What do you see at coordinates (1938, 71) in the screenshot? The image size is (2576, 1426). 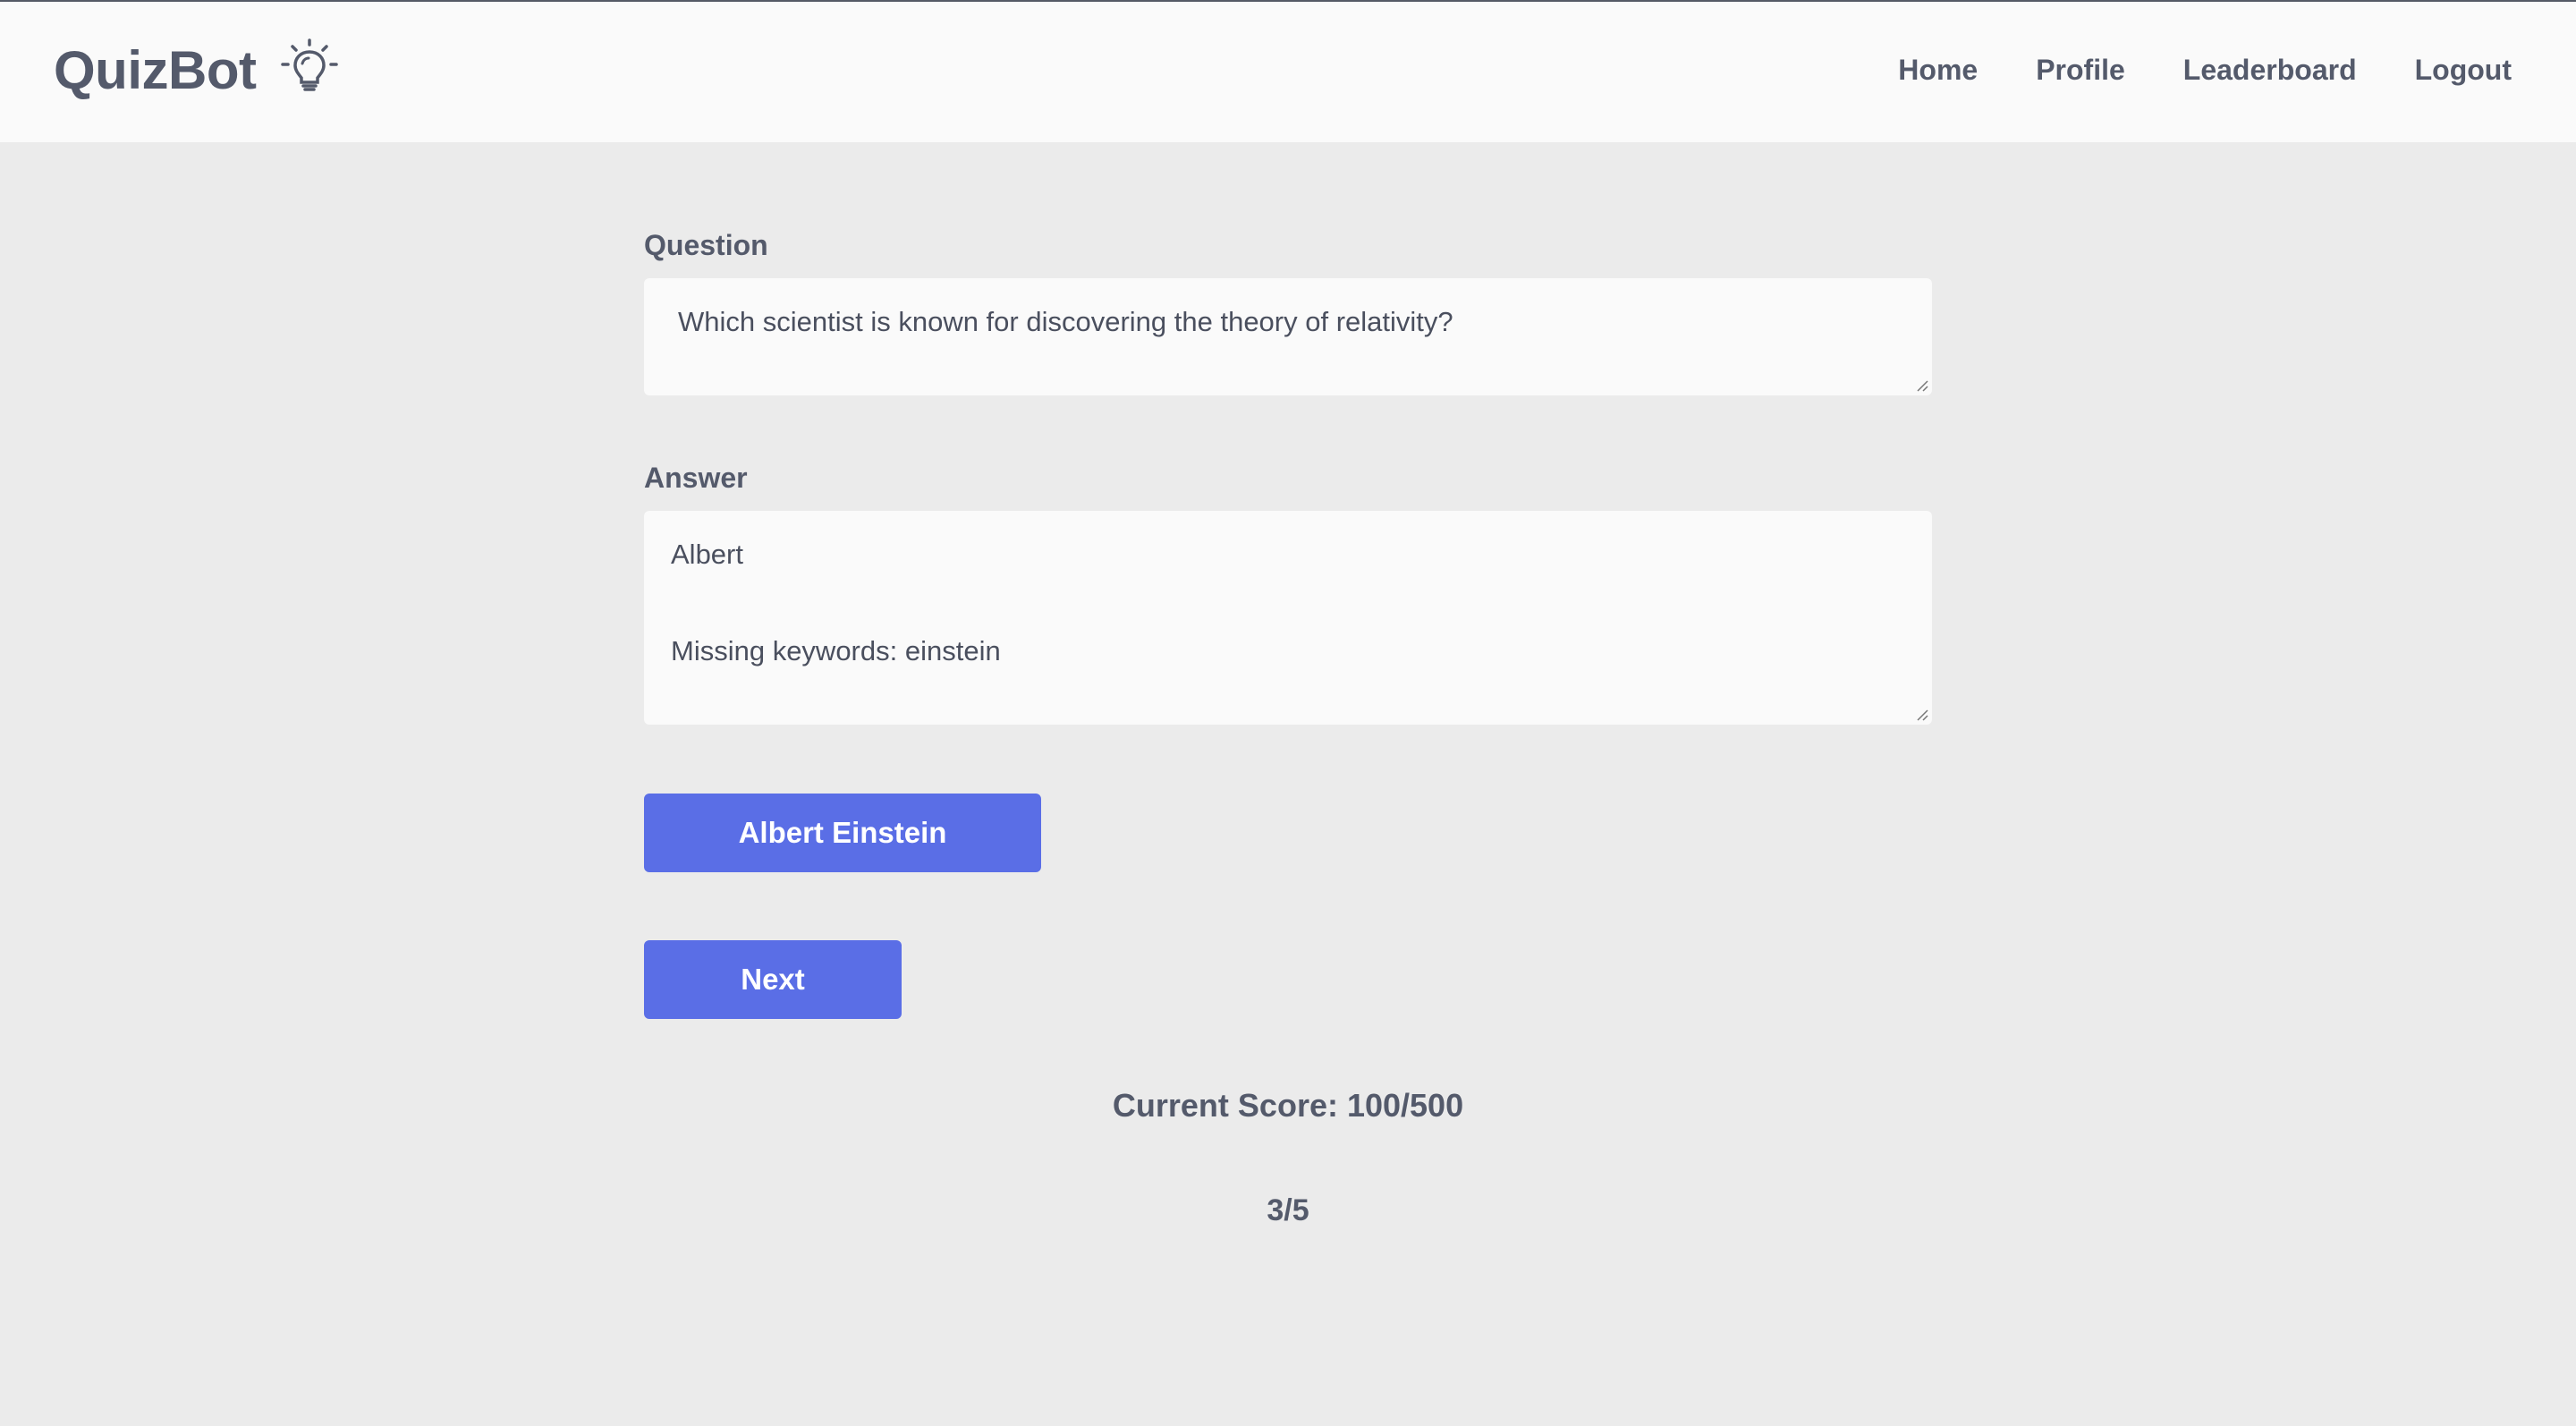 I see `nav-home: Home` at bounding box center [1938, 71].